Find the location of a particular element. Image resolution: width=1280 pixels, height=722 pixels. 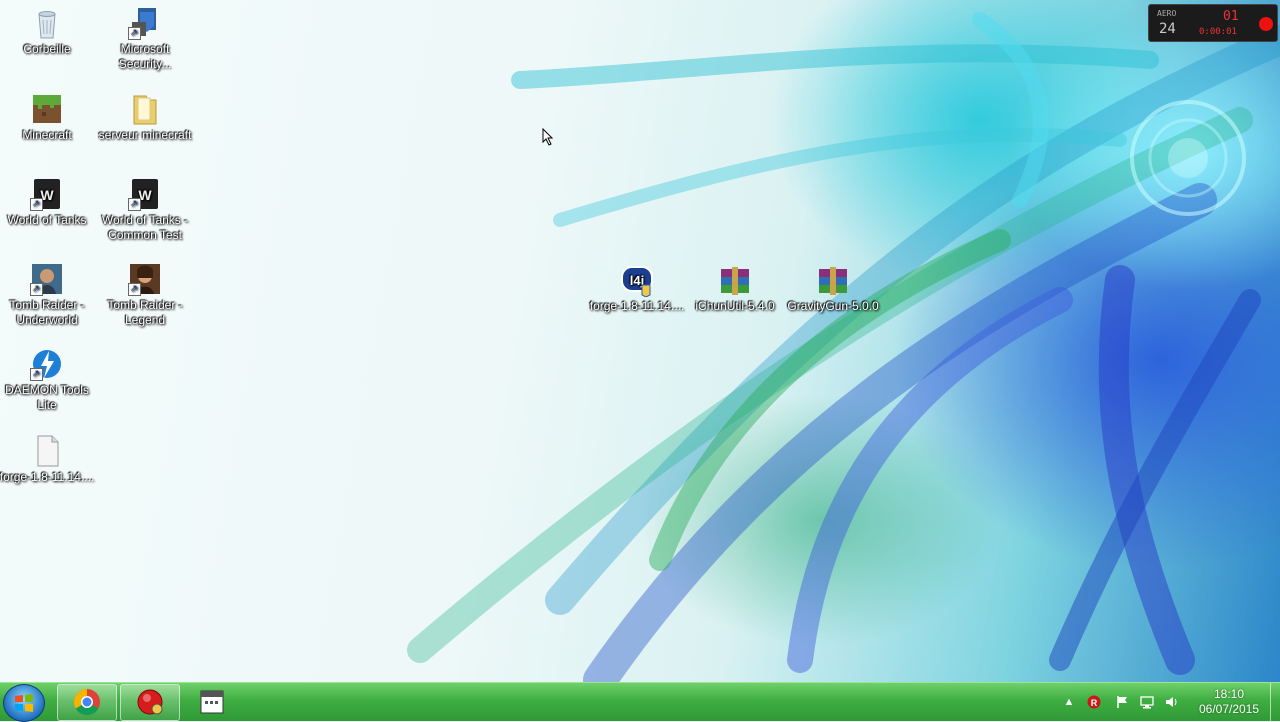

taskbar-fraps-button is located at coordinates (150, 702).